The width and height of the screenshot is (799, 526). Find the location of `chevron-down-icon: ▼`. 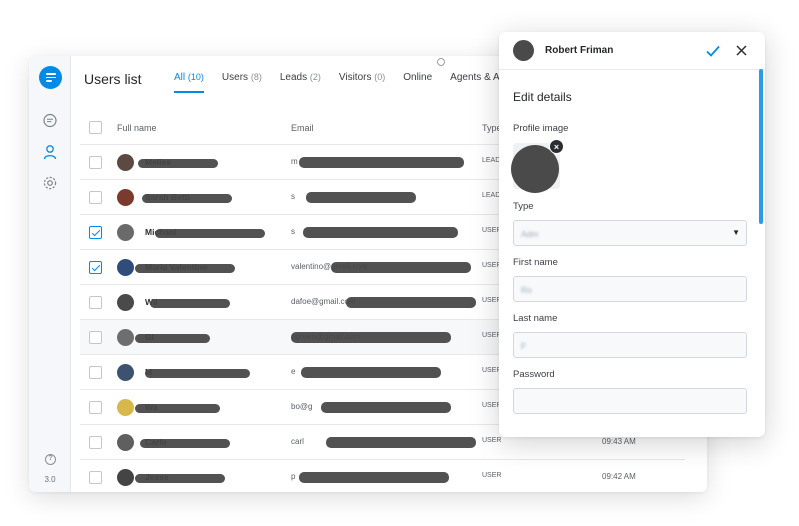

chevron-down-icon: ▼ is located at coordinates (736, 232).